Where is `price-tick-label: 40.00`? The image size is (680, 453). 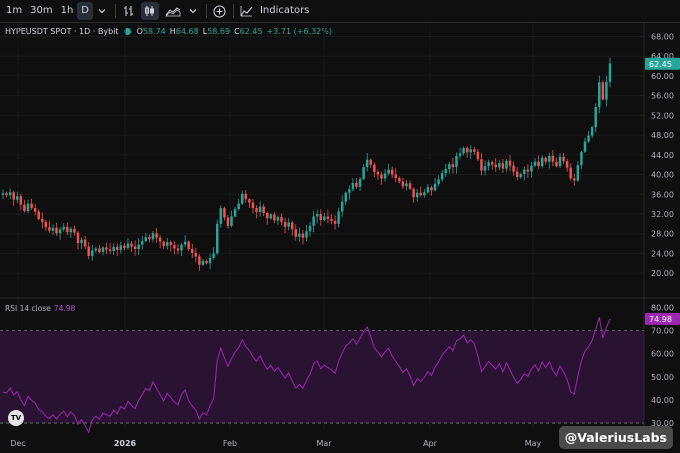 price-tick-label: 40.00 is located at coordinates (662, 175).